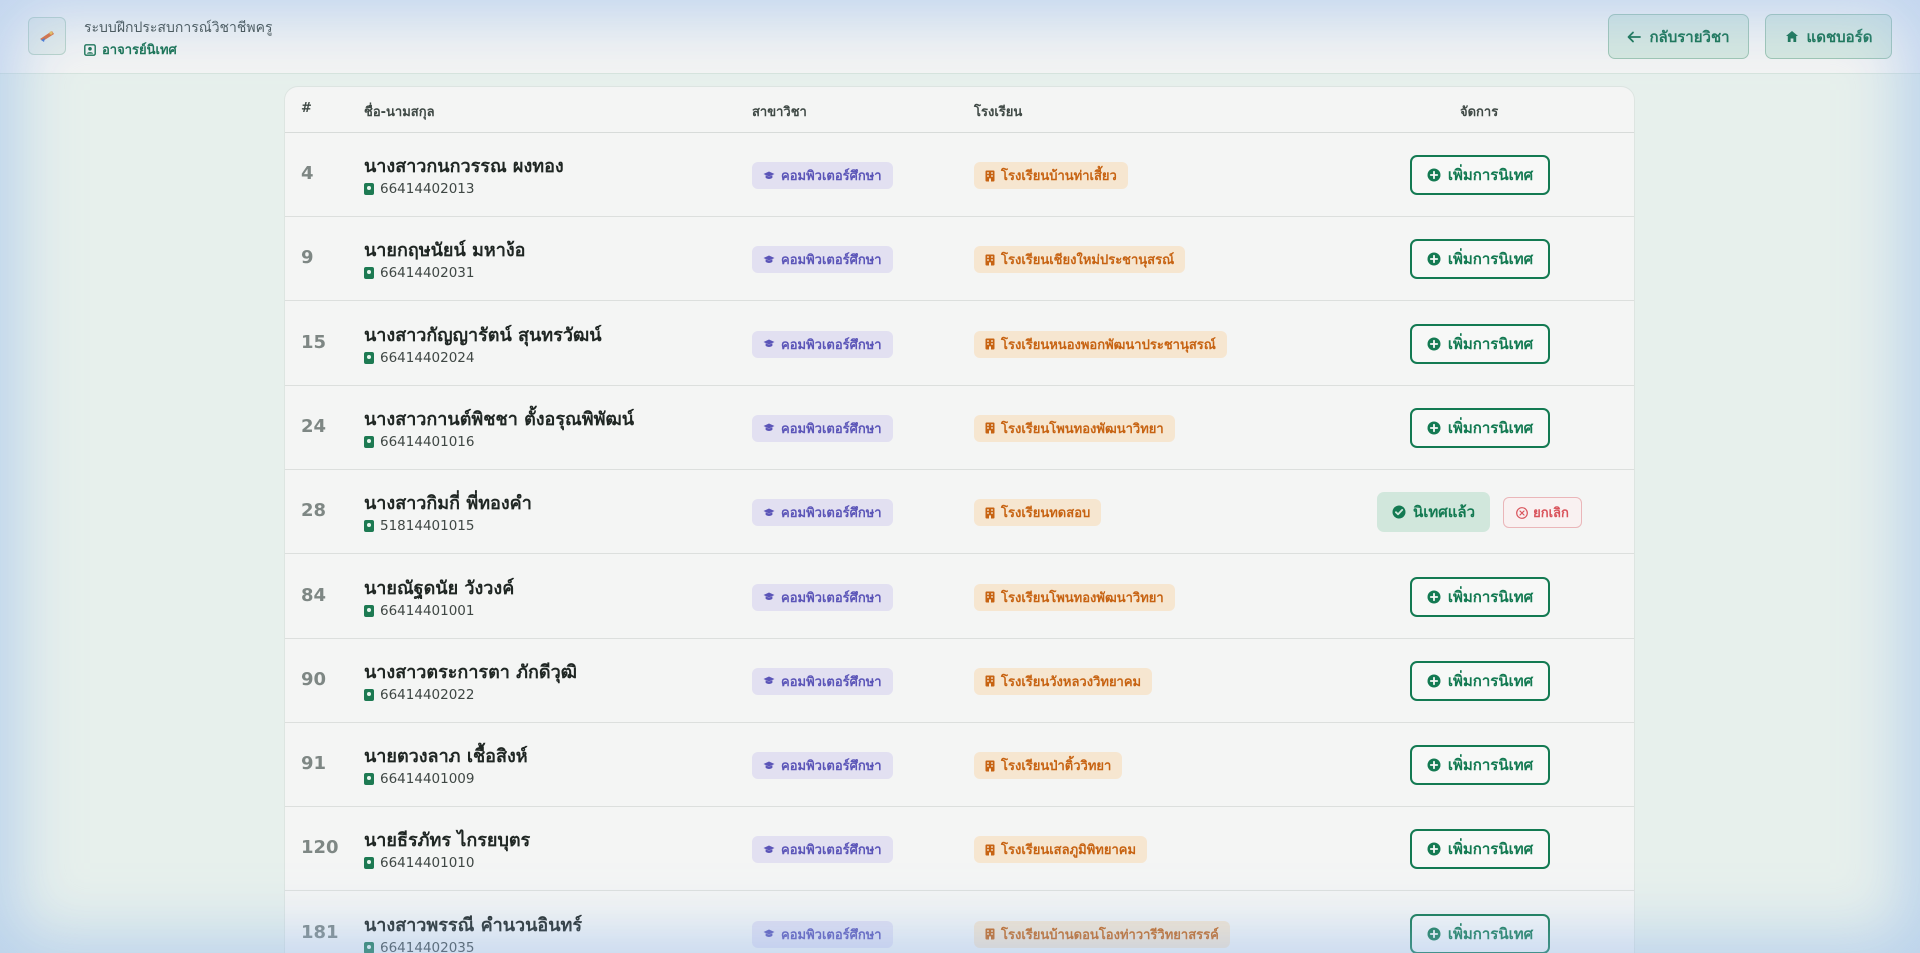 The width and height of the screenshot is (1920, 953). Describe the element at coordinates (473, 925) in the screenshot. I see `student-name: นางสาวพรรณี คำนวนอินทร์` at that location.